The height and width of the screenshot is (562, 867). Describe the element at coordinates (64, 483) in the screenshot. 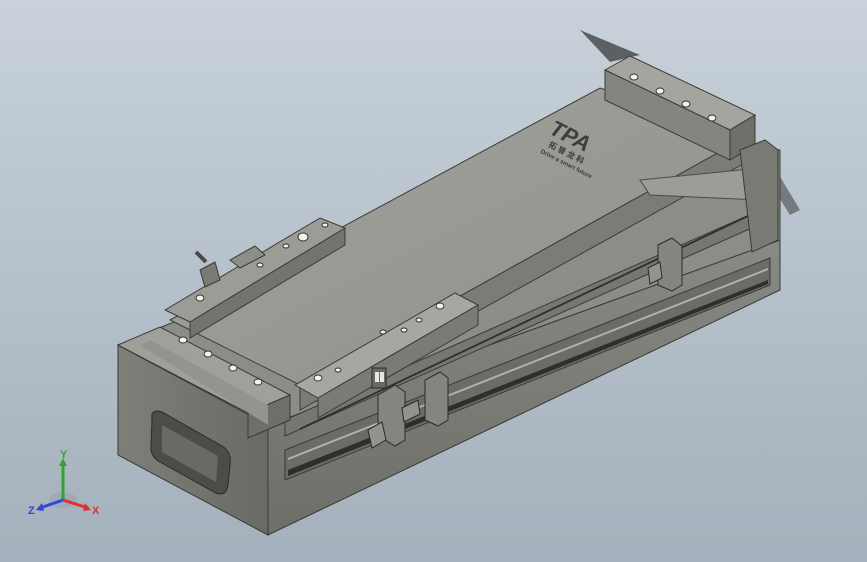

I see `orientation-triad: Y X Z` at that location.